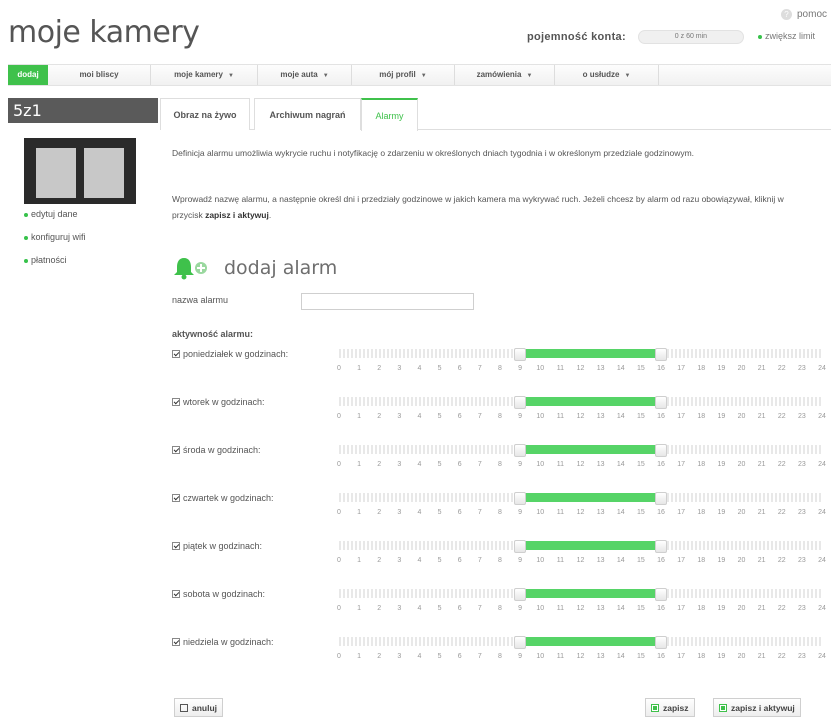 The height and width of the screenshot is (724, 831). What do you see at coordinates (500, 560) in the screenshot?
I see `hour-tick: 8` at bounding box center [500, 560].